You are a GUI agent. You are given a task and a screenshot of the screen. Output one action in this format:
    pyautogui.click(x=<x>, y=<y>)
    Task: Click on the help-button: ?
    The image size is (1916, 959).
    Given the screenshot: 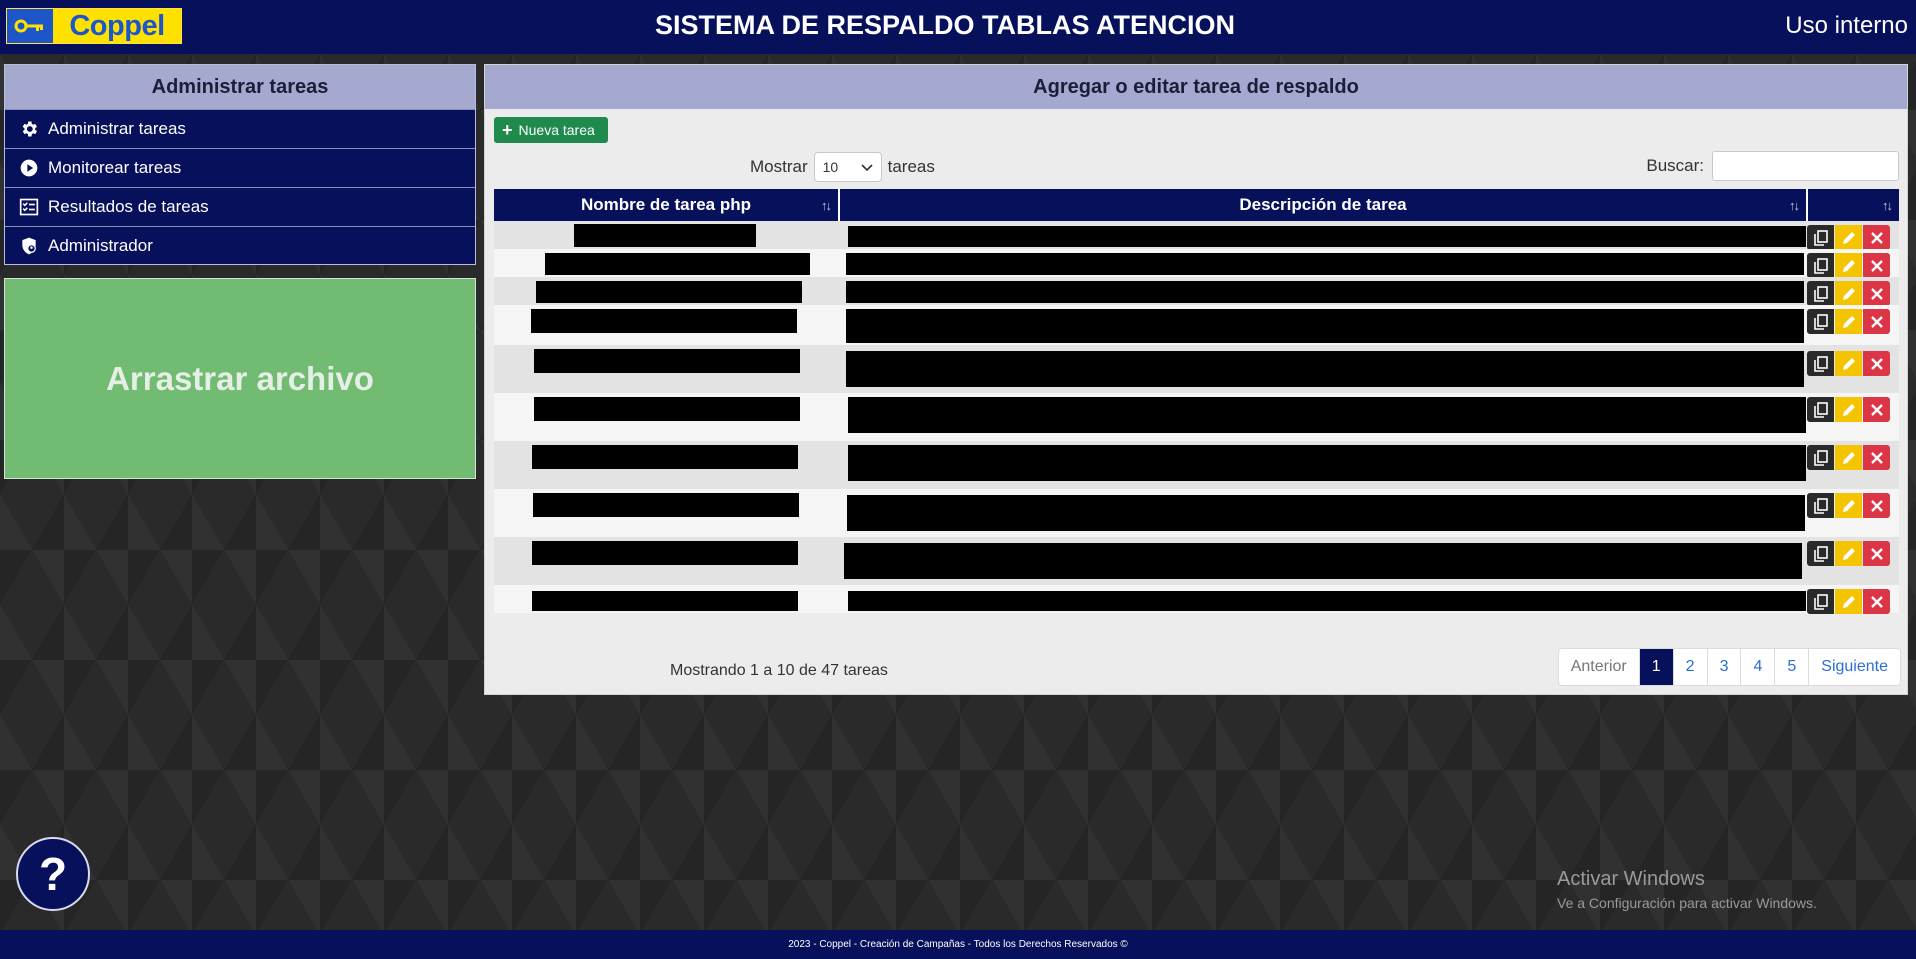 What is the action you would take?
    pyautogui.click(x=53, y=874)
    